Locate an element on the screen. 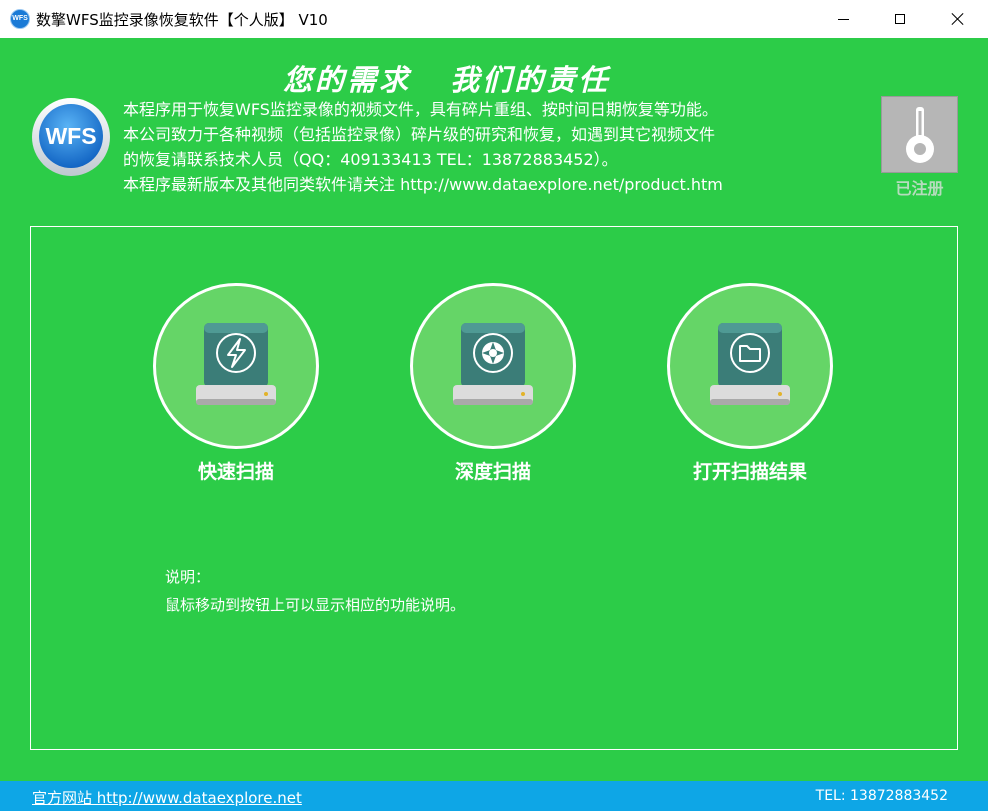 The width and height of the screenshot is (988, 811). open-results-circle is located at coordinates (750, 366).